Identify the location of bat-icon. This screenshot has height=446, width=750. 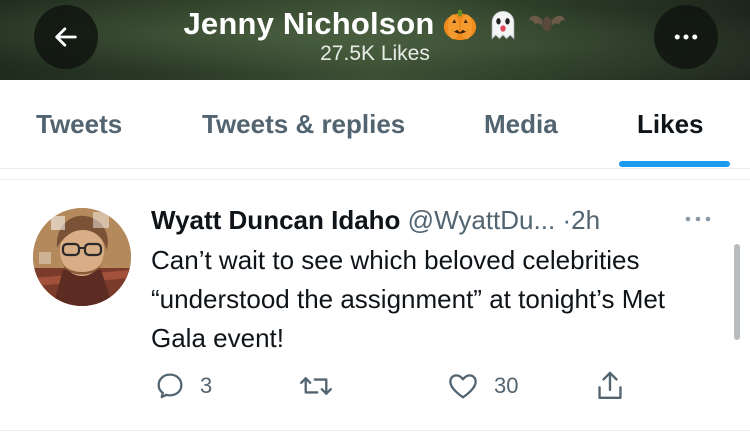
(546, 22).